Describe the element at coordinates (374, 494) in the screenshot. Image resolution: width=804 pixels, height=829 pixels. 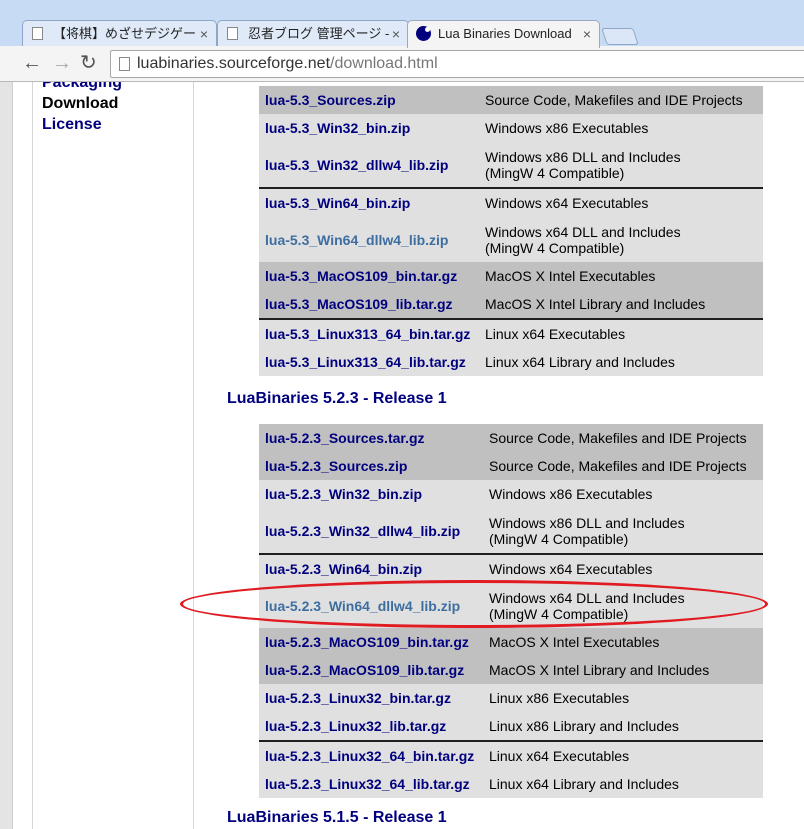
I see `file-link: lua-5.2.3_Win32_bin.zip` at that location.